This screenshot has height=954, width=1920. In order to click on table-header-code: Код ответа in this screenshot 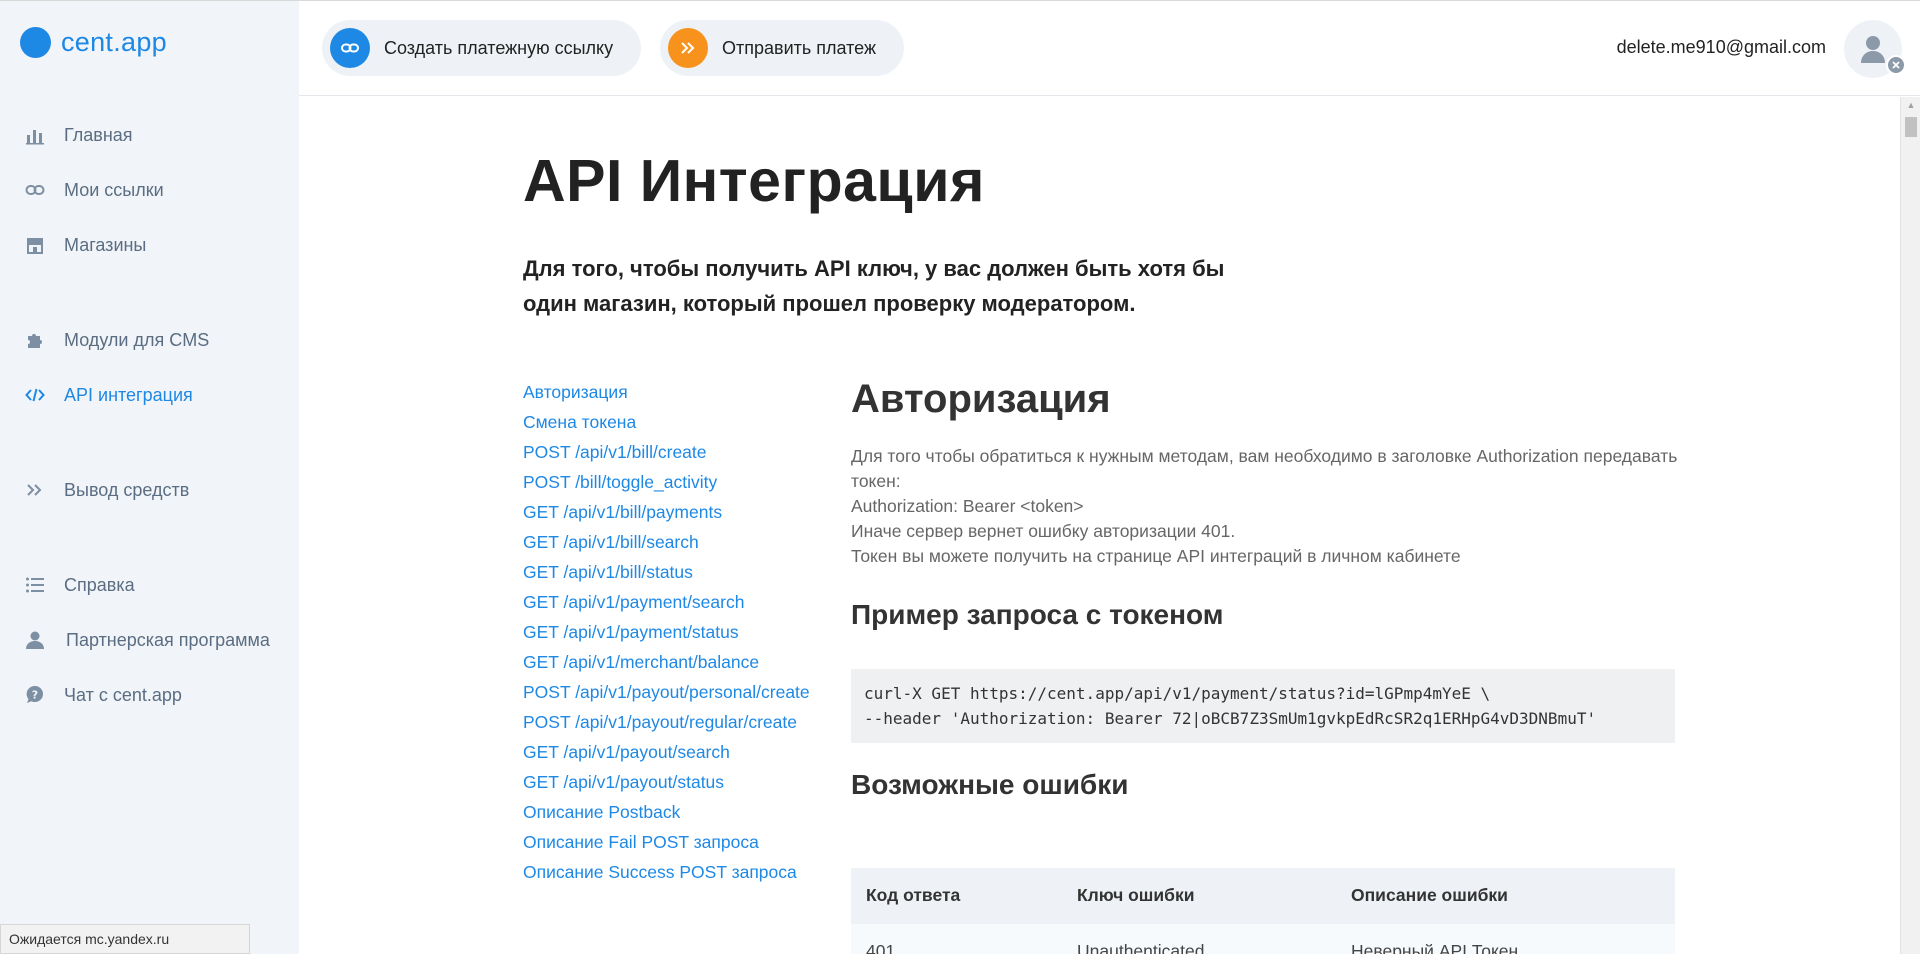, I will do `click(913, 895)`.